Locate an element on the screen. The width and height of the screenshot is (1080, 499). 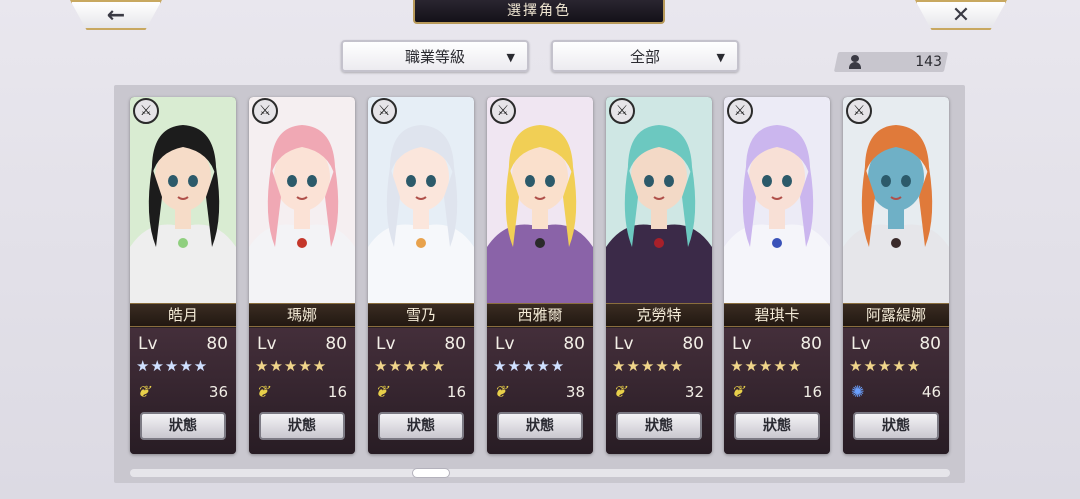
roster-count-value: 143 is located at coordinates (928, 62).